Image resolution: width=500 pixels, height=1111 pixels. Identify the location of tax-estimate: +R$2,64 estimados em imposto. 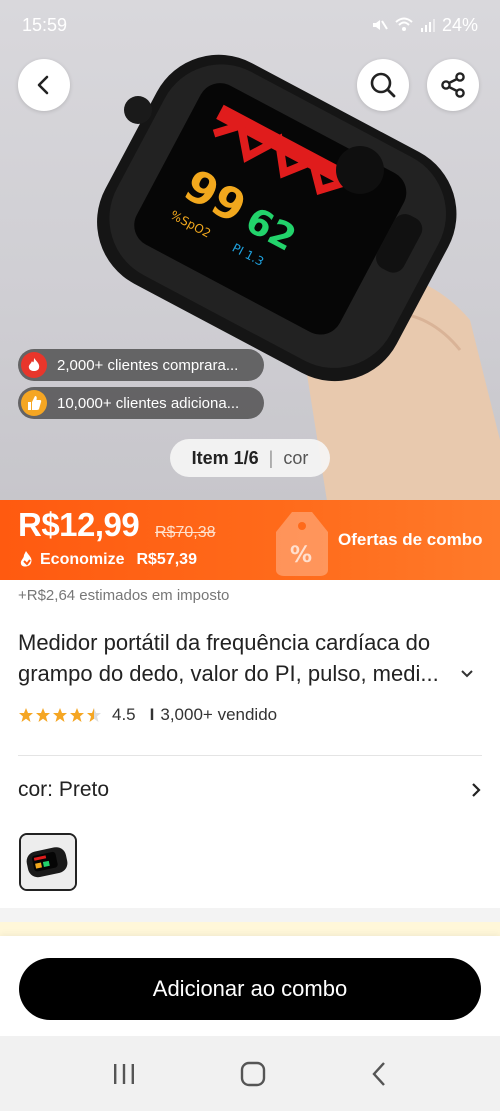
(124, 595).